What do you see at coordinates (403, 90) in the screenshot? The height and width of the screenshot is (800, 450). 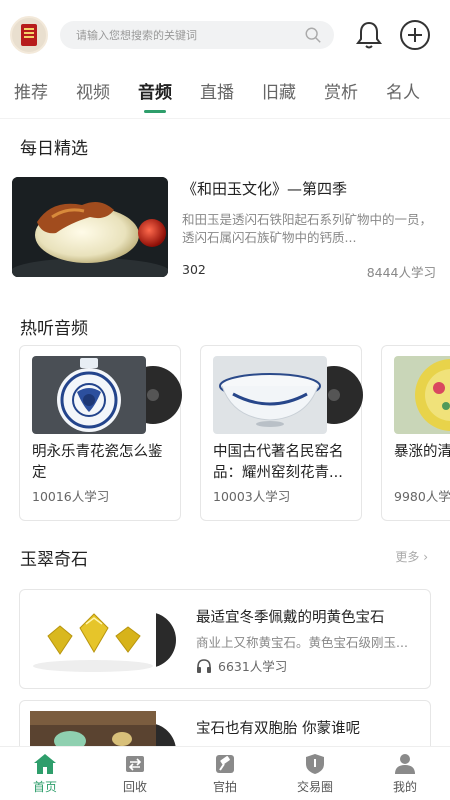 I see `tab-celebrity: 名人` at bounding box center [403, 90].